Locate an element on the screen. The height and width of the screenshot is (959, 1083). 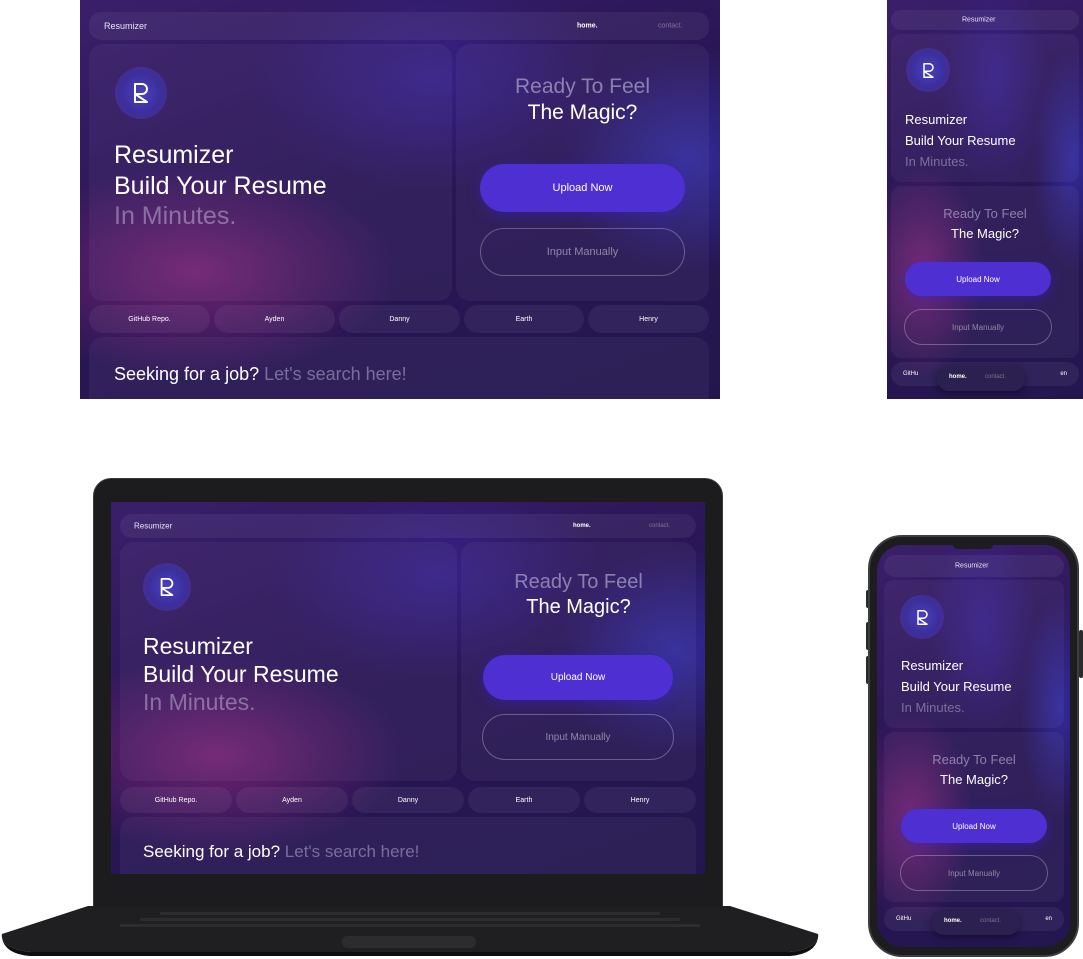
link-danny: Danny is located at coordinates (399, 319).